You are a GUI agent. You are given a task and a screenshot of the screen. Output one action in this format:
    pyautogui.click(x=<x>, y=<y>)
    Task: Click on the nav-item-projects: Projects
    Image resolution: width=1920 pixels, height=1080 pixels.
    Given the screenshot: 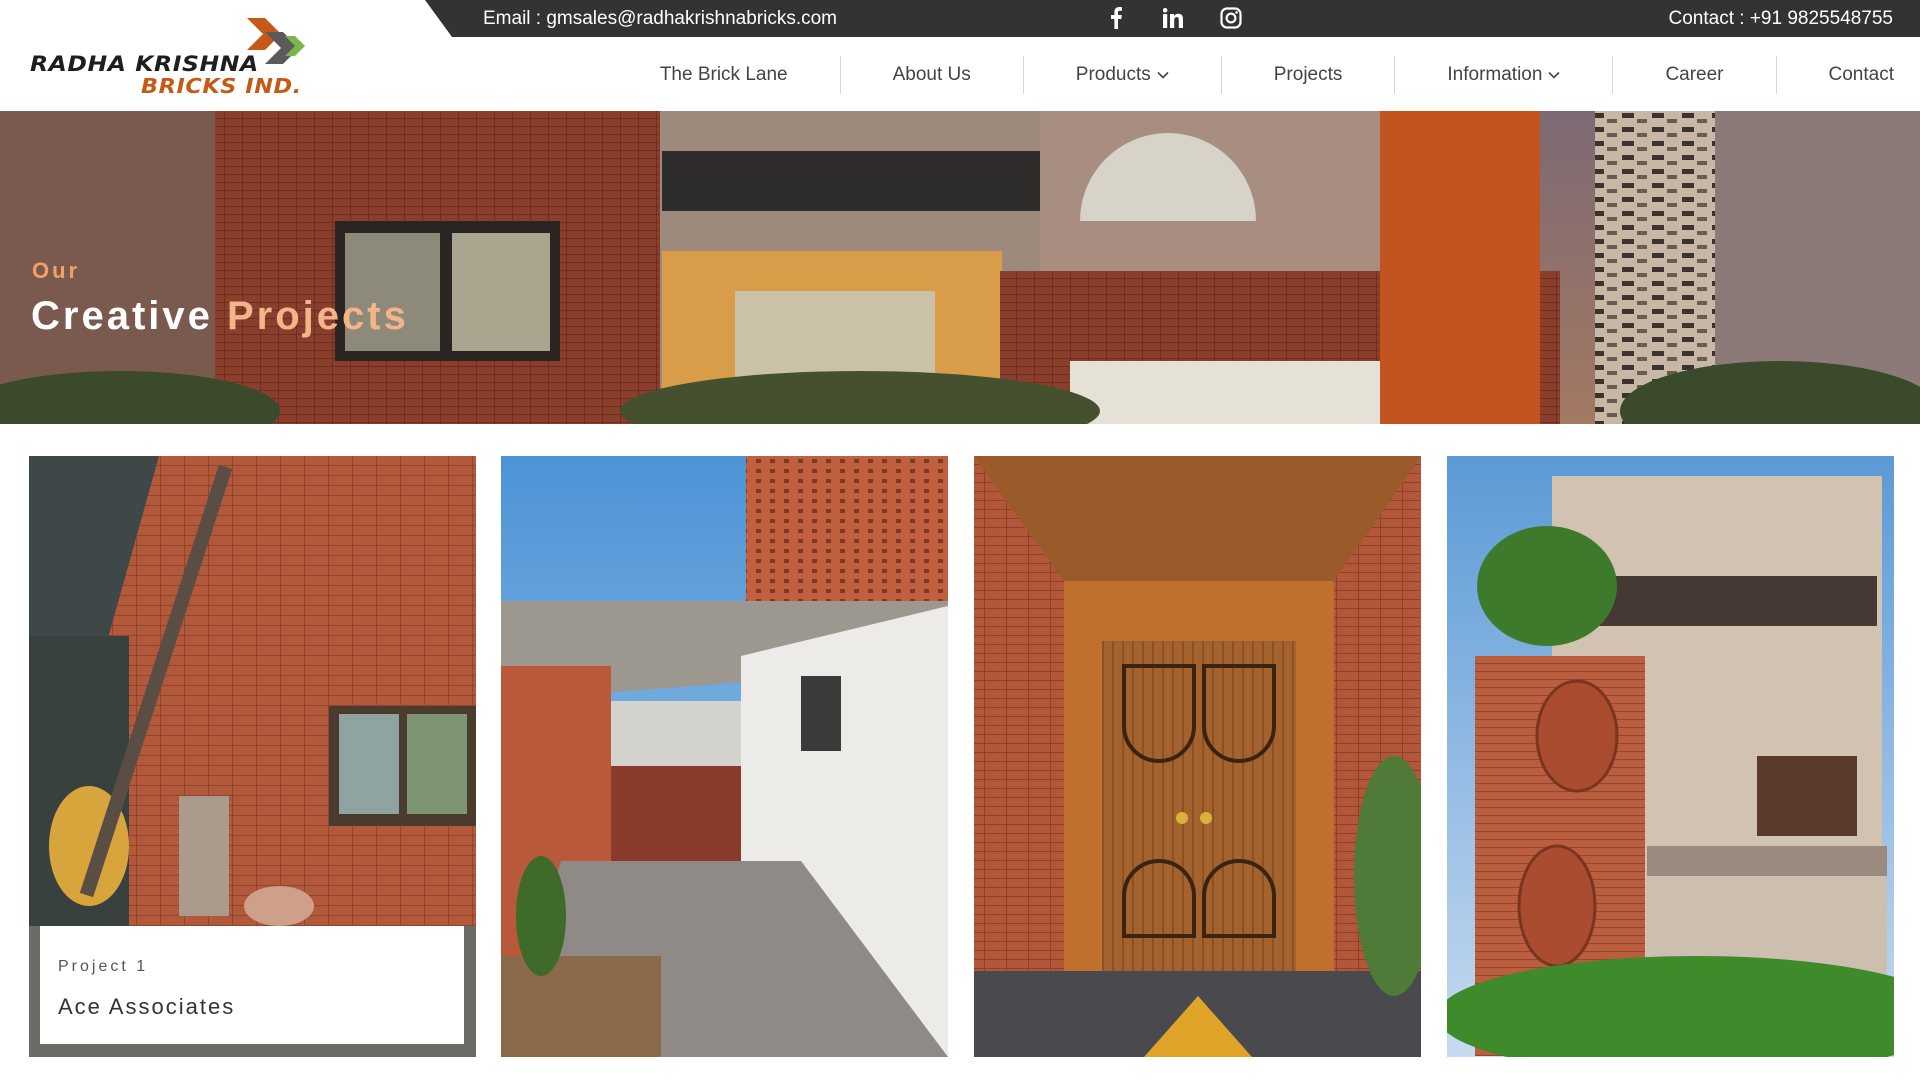 What is the action you would take?
    pyautogui.click(x=1307, y=75)
    